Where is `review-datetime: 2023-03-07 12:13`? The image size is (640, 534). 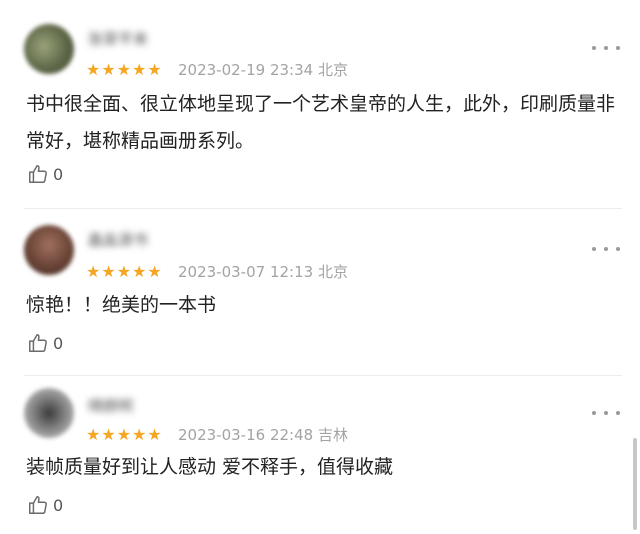
review-datetime: 2023-03-07 12:13 is located at coordinates (246, 272).